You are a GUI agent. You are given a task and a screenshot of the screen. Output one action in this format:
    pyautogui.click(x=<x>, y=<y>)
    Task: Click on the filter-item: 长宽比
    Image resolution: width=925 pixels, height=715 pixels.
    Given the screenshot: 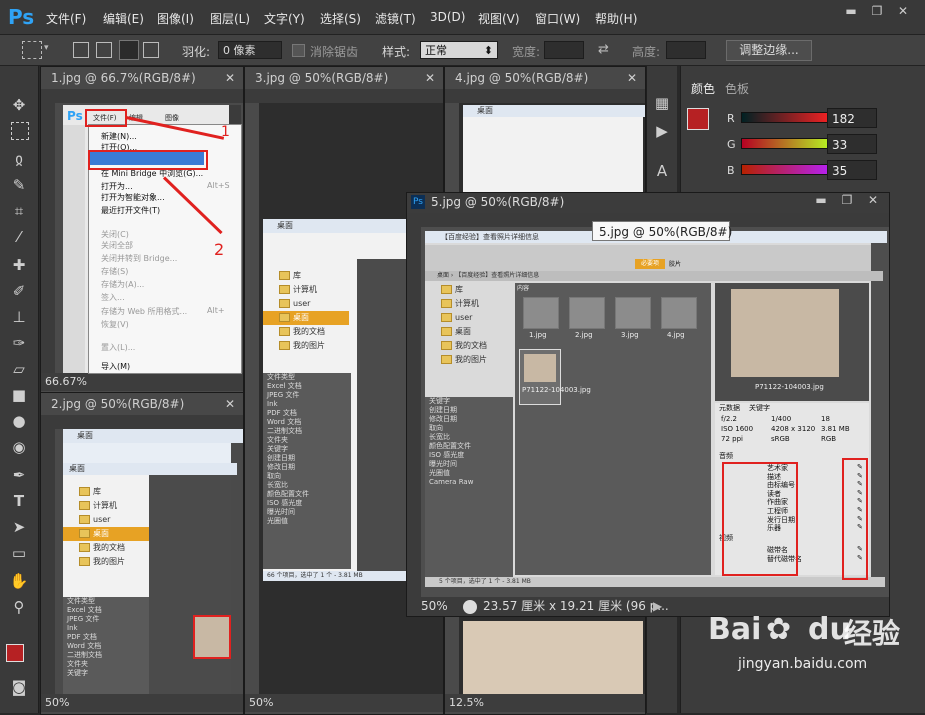 What is the action you would take?
    pyautogui.click(x=469, y=437)
    